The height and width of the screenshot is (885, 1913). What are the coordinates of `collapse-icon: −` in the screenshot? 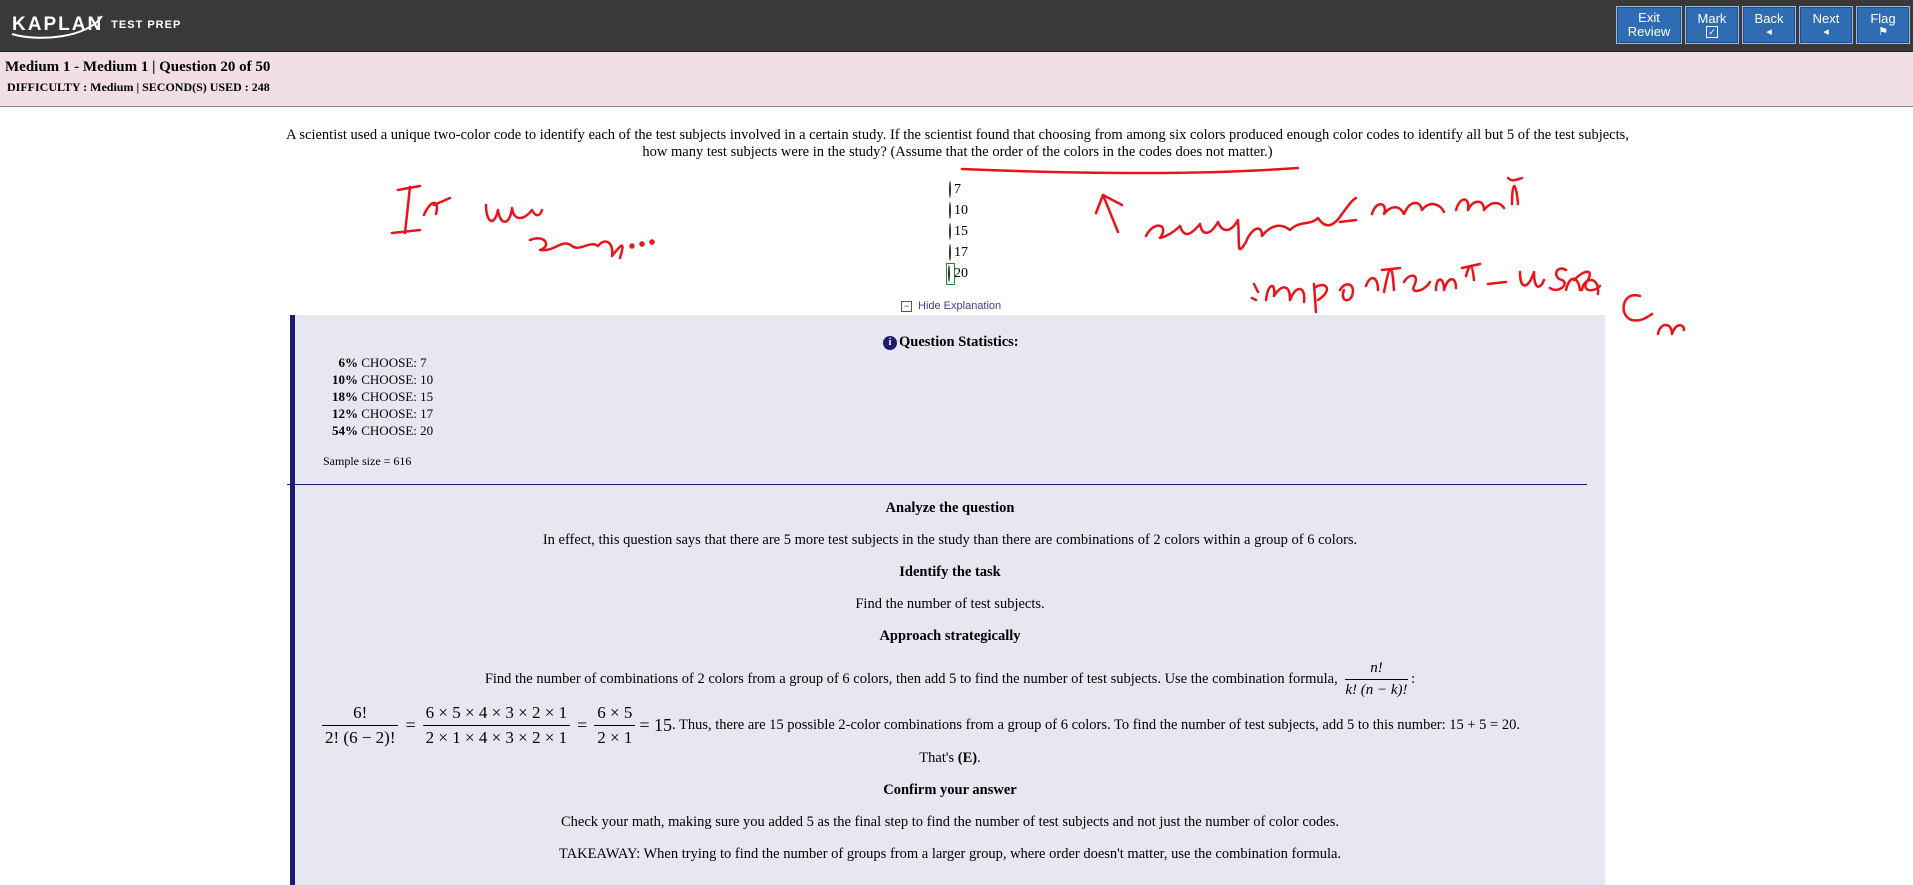 It's located at (906, 306).